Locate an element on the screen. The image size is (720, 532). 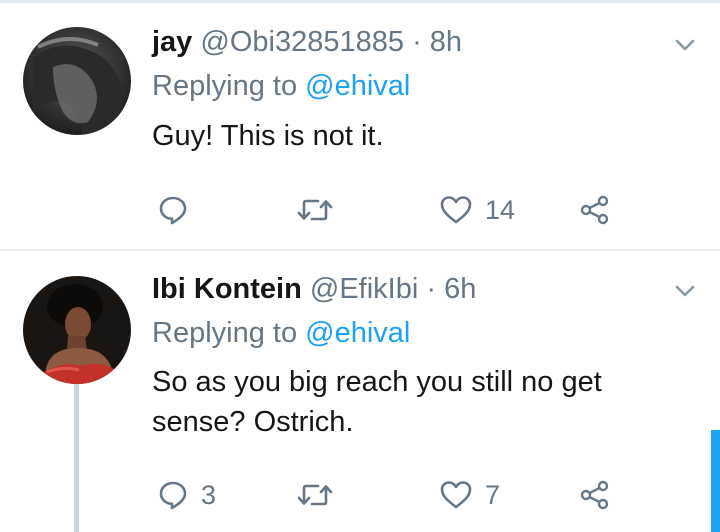
display-name: jay is located at coordinates (172, 42).